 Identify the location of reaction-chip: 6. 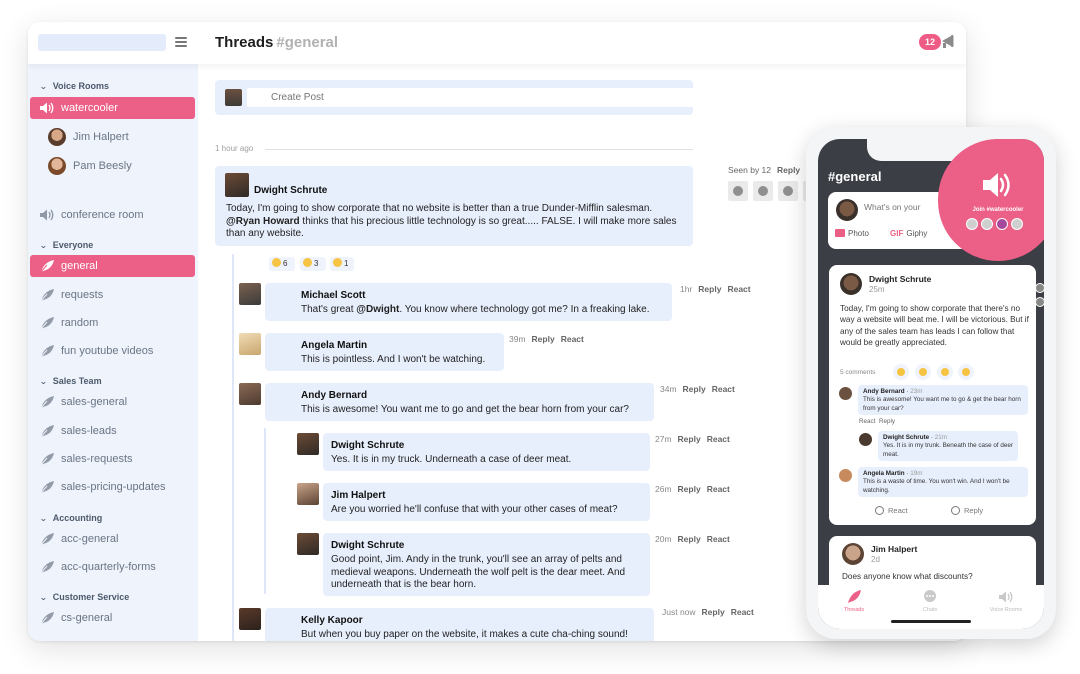
(282, 264).